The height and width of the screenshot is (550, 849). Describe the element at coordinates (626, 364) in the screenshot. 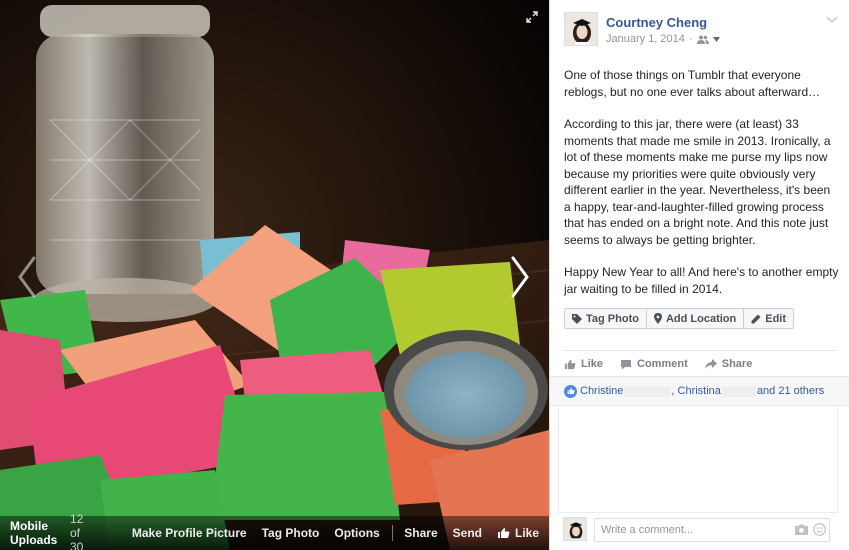

I see `comment-bubble-icon` at that location.